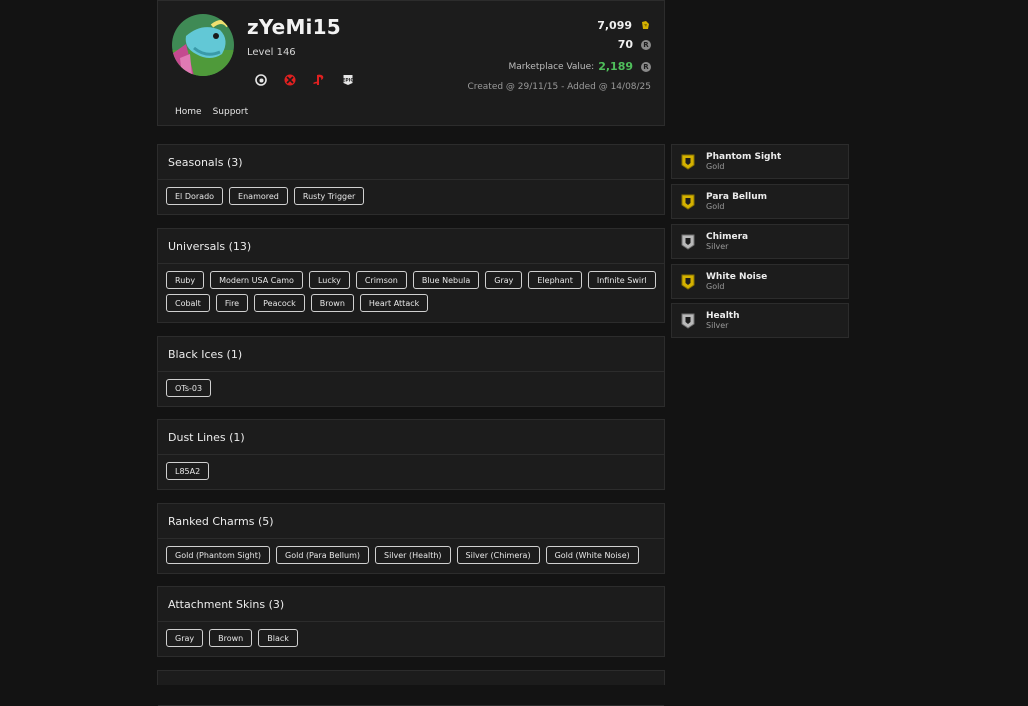  I want to click on rank-card: Phantom Sight Gold, so click(760, 161).